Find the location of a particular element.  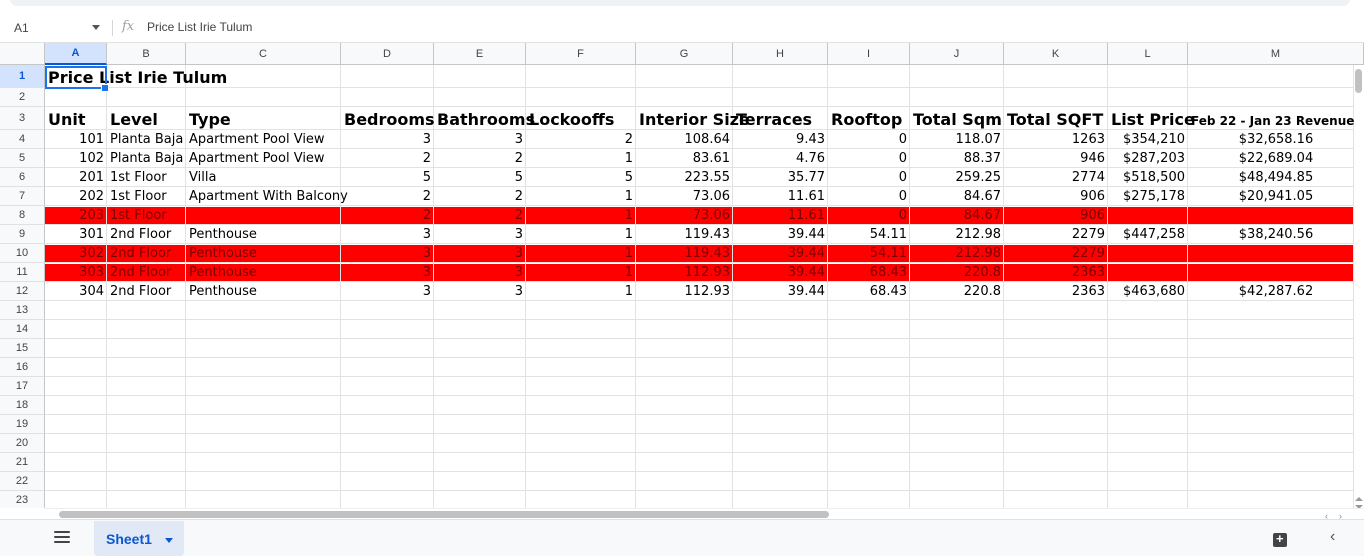

data-cell: $354,210 is located at coordinates (1148, 139).